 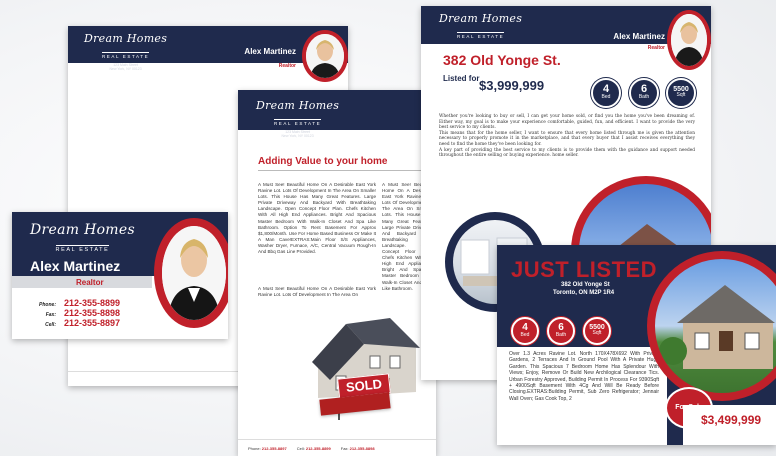 I want to click on flyer-address: 382 Old Yonge St., so click(x=502, y=60).